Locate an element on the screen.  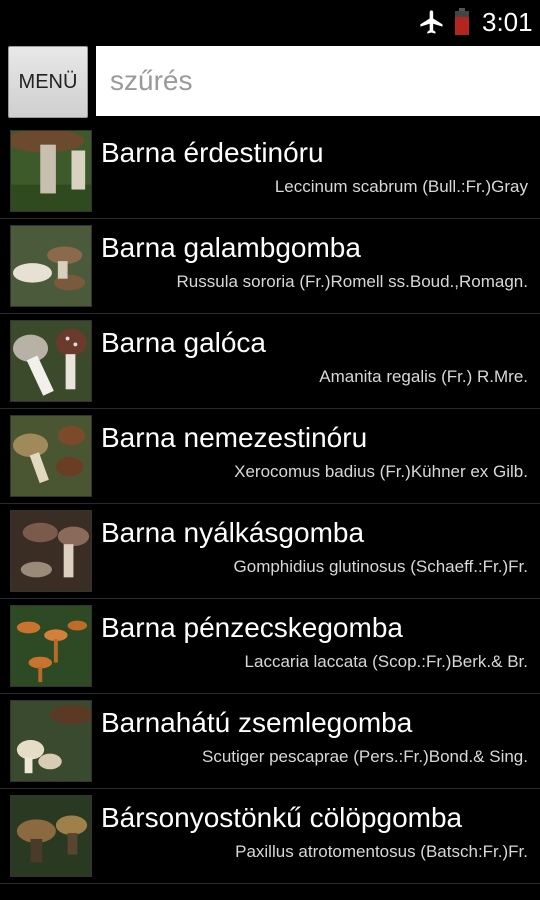
mushroom-name: Barna pénzecskegomba is located at coordinates (252, 627).